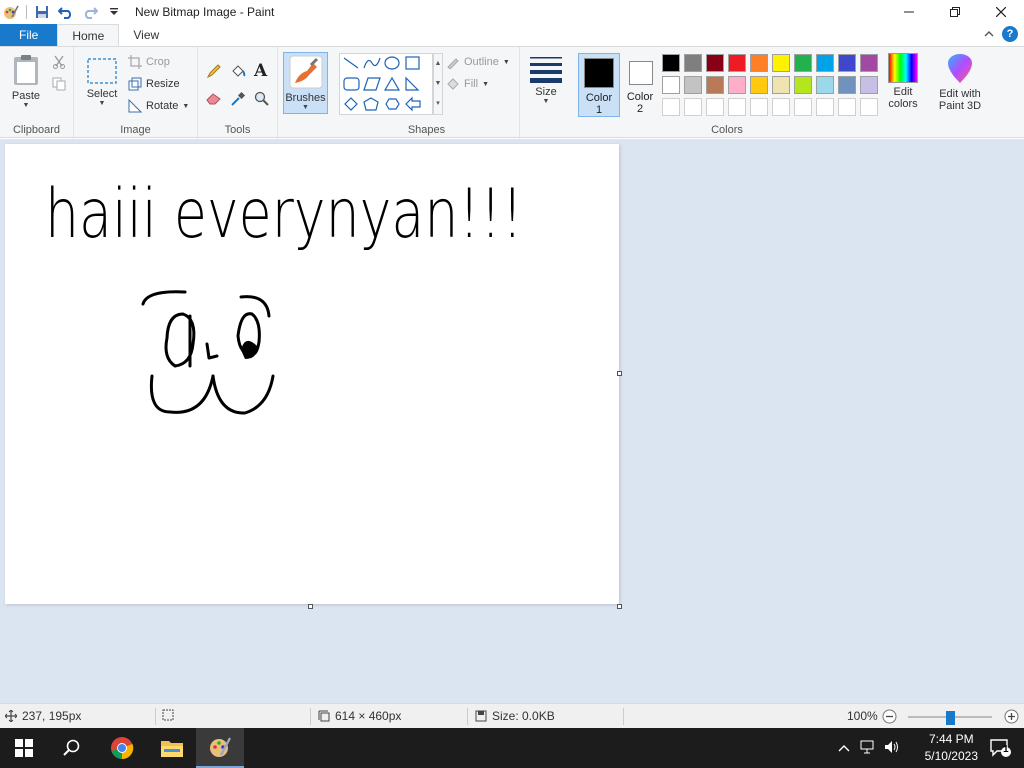 The width and height of the screenshot is (1024, 768). I want to click on paint-taskbar-icon, so click(221, 747).